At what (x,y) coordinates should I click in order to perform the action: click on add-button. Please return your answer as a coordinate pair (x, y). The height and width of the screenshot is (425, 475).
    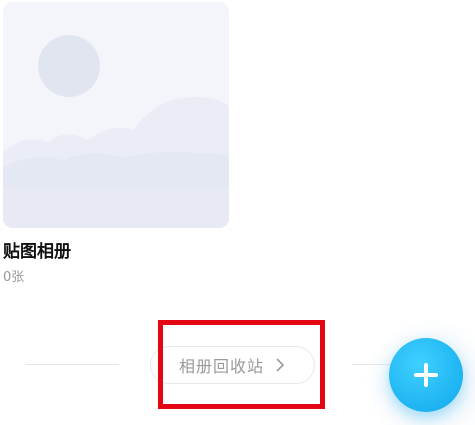
    Looking at the image, I should click on (426, 375).